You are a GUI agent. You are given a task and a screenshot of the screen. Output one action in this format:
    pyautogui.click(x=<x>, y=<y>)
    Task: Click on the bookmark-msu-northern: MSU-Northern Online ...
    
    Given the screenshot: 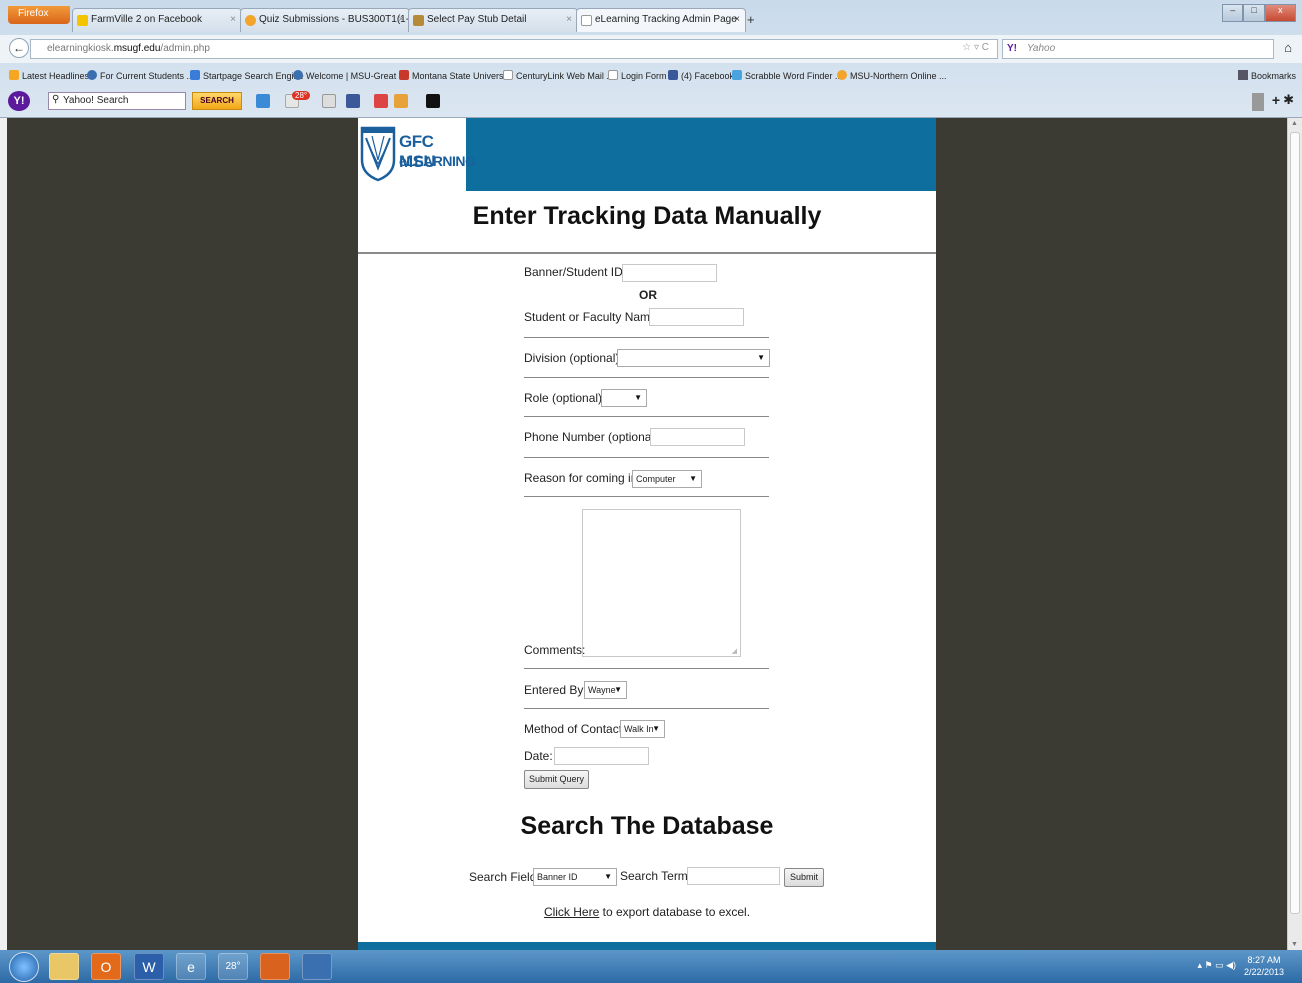 What is the action you would take?
    pyautogui.click(x=892, y=75)
    